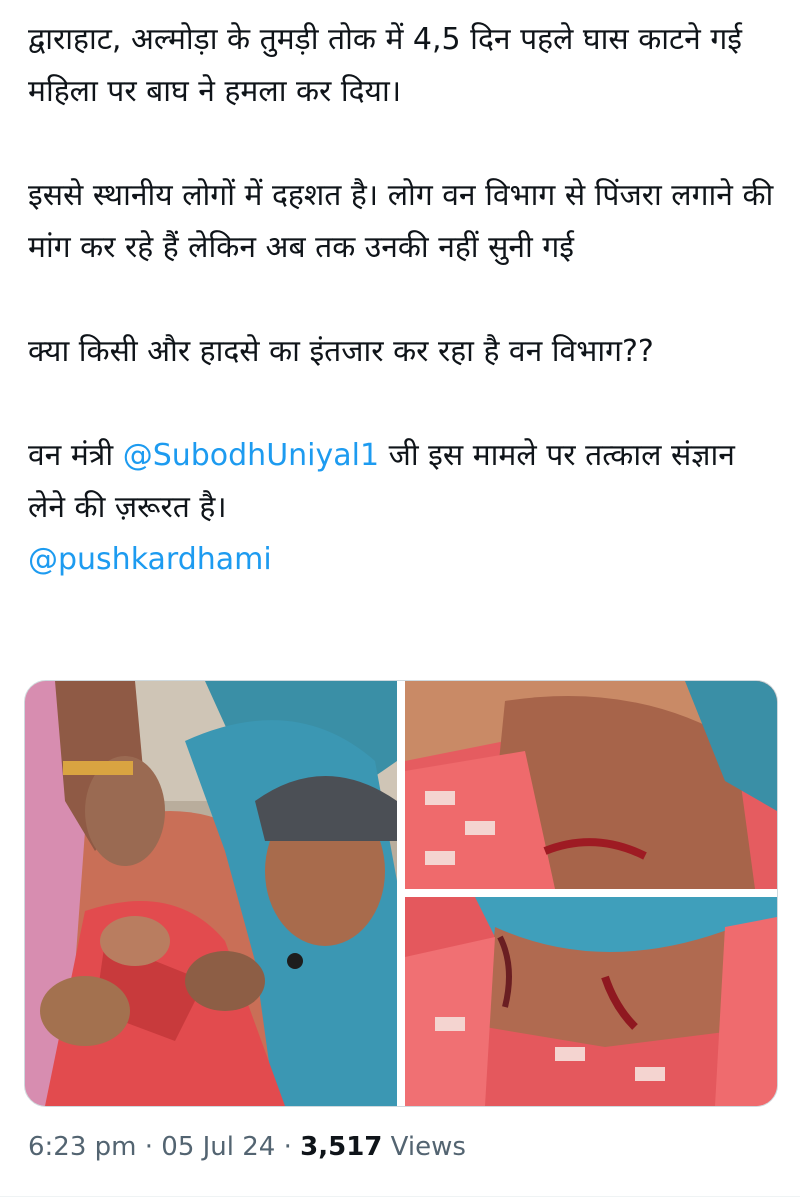 The width and height of the screenshot is (800, 1200). I want to click on photo-neck-wound-closeup, so click(591, 1001).